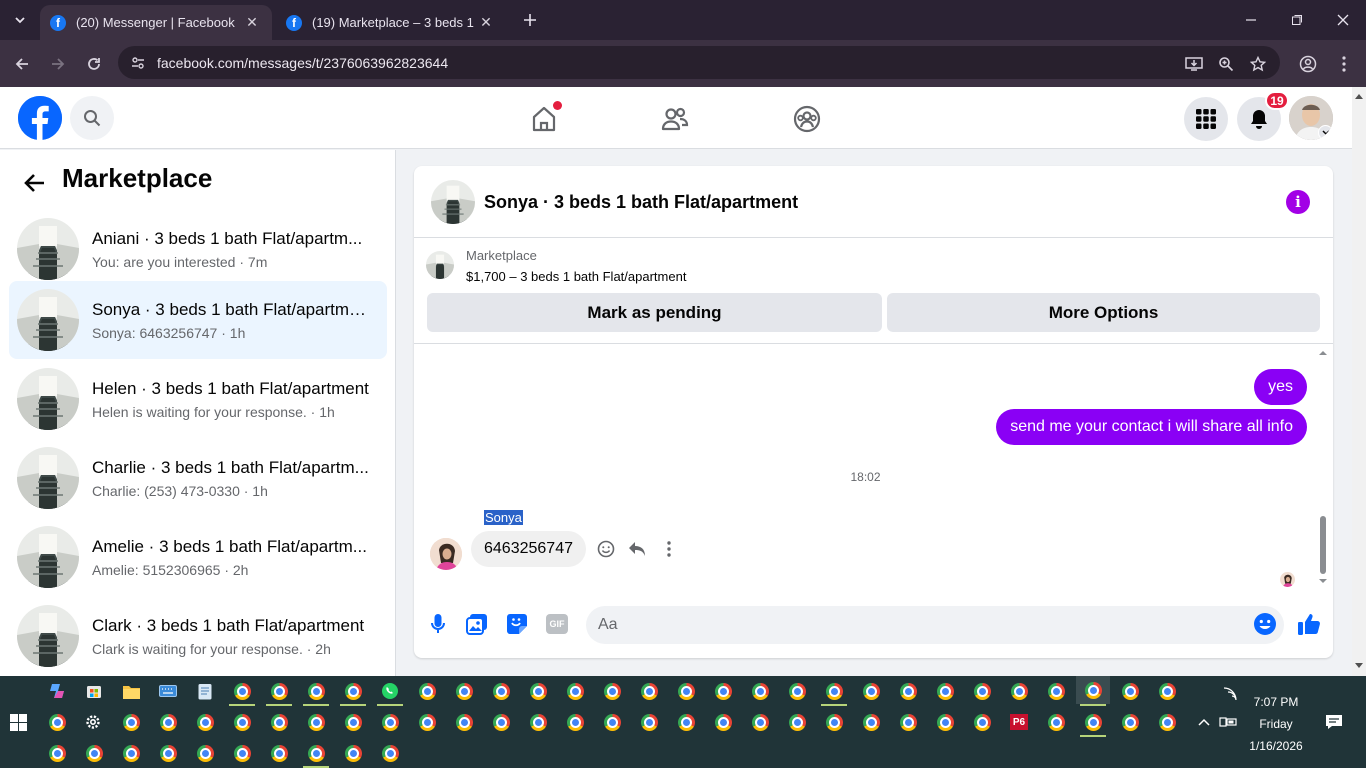 The image size is (1366, 768). What do you see at coordinates (1325, 132) in the screenshot?
I see `account-chevron-down-icon` at bounding box center [1325, 132].